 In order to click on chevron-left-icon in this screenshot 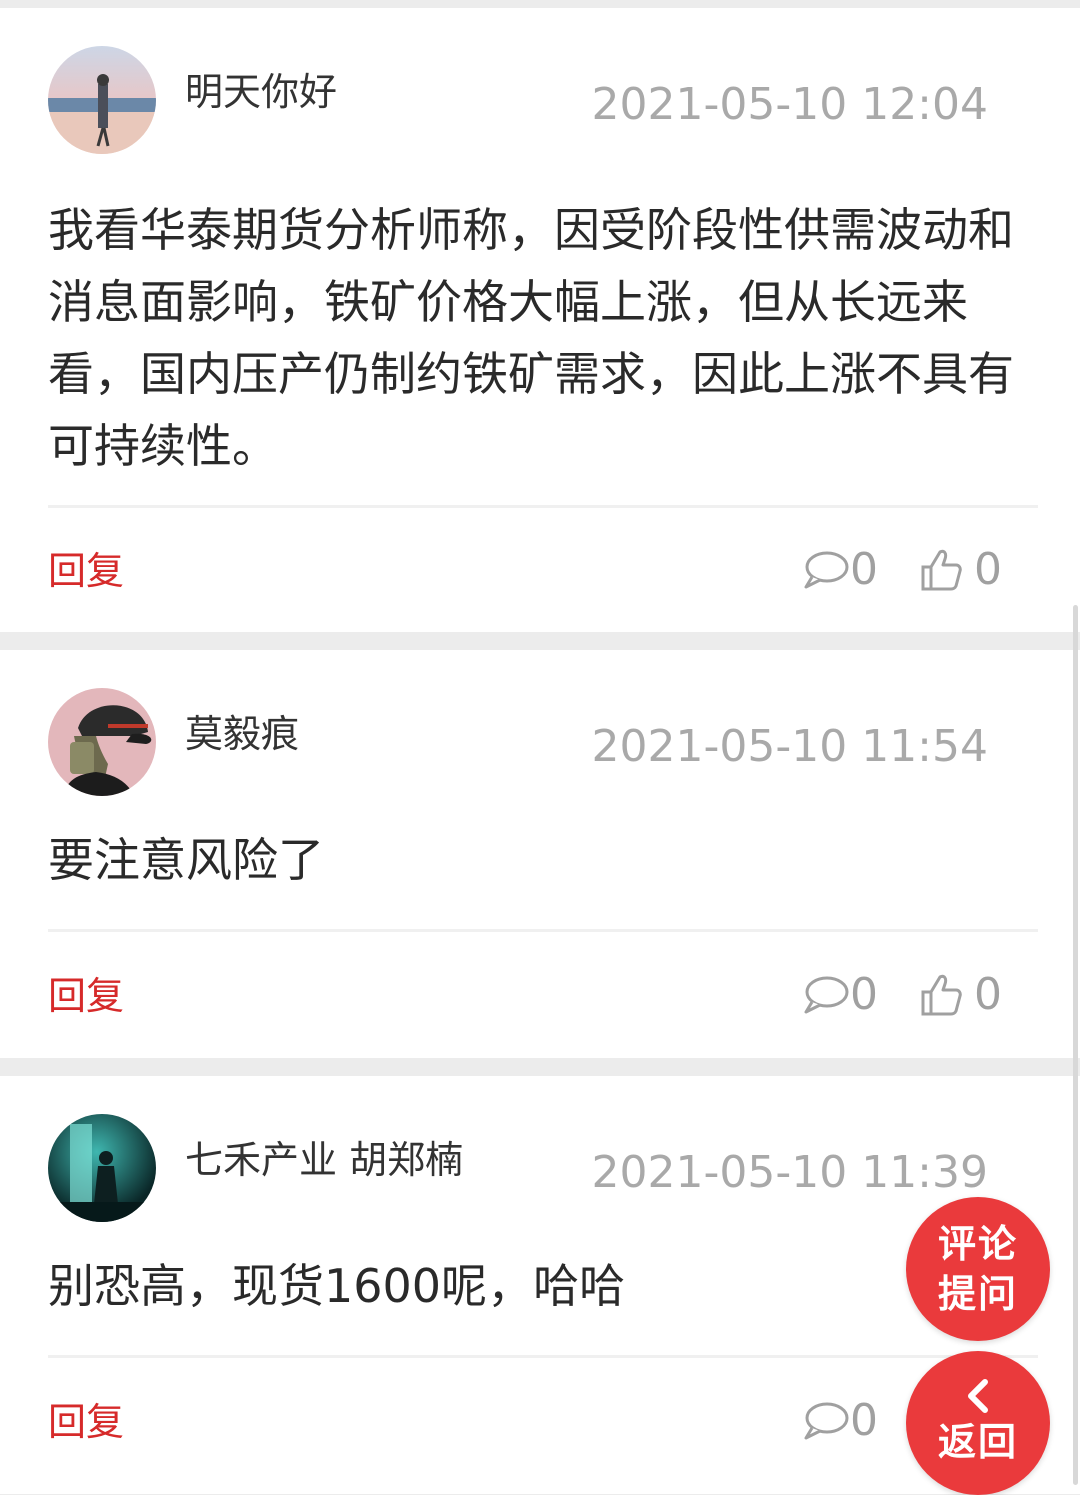, I will do `click(978, 1398)`.